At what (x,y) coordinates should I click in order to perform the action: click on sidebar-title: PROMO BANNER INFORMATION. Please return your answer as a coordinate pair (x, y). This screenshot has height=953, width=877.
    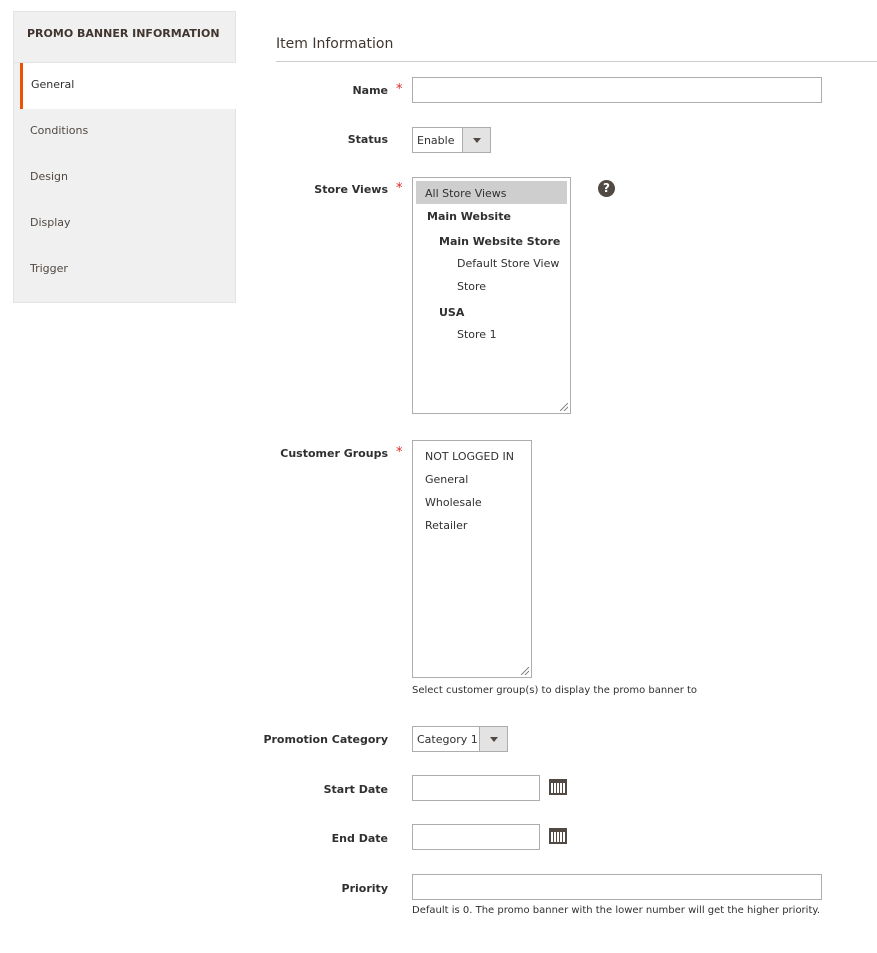
    Looking at the image, I should click on (124, 37).